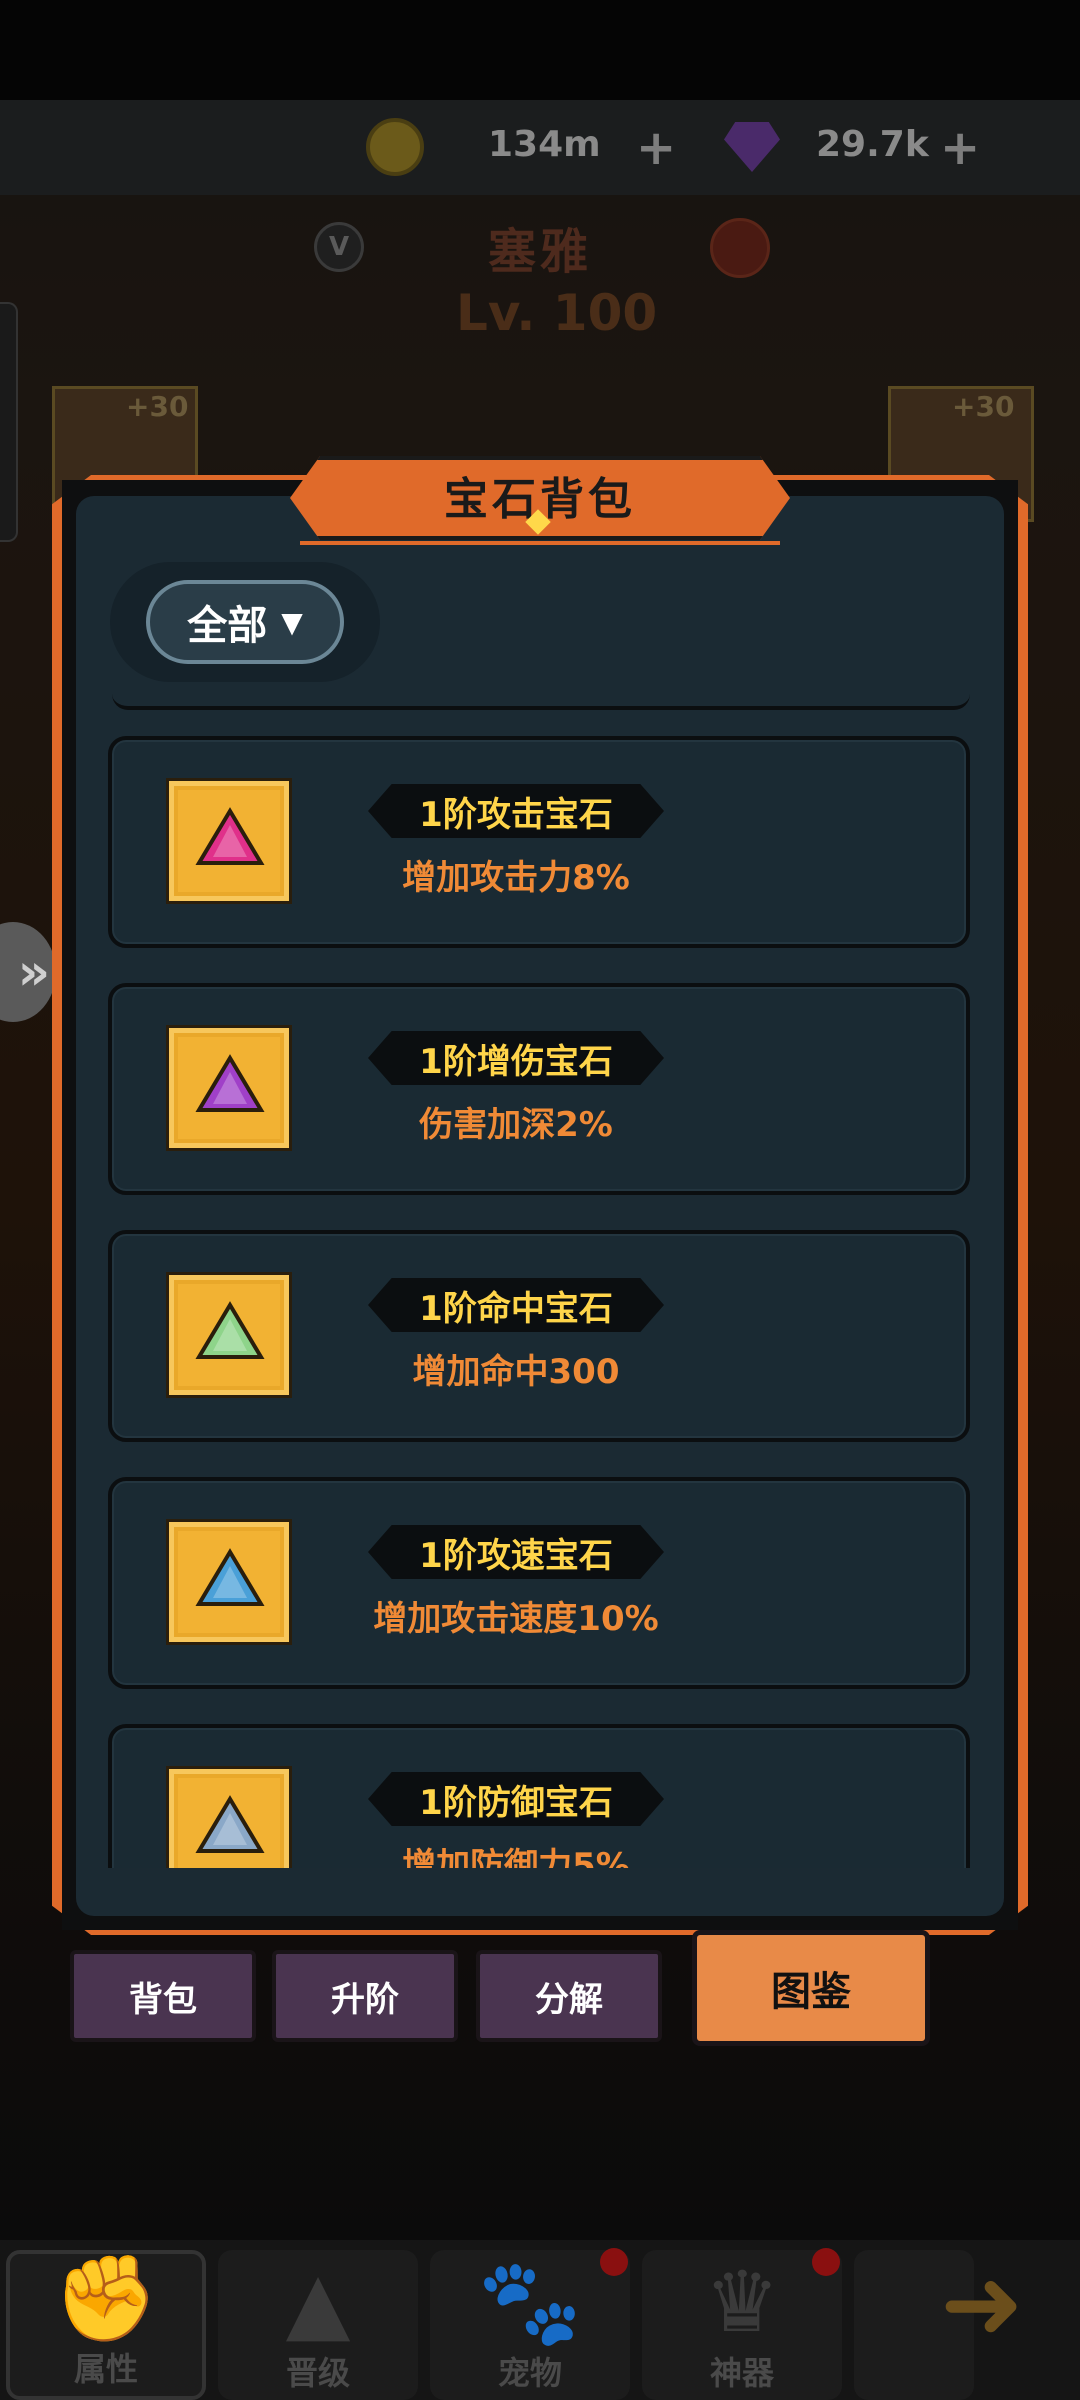 The image size is (1080, 2400). I want to click on nav-level-up-label: 晋级, so click(317, 2373).